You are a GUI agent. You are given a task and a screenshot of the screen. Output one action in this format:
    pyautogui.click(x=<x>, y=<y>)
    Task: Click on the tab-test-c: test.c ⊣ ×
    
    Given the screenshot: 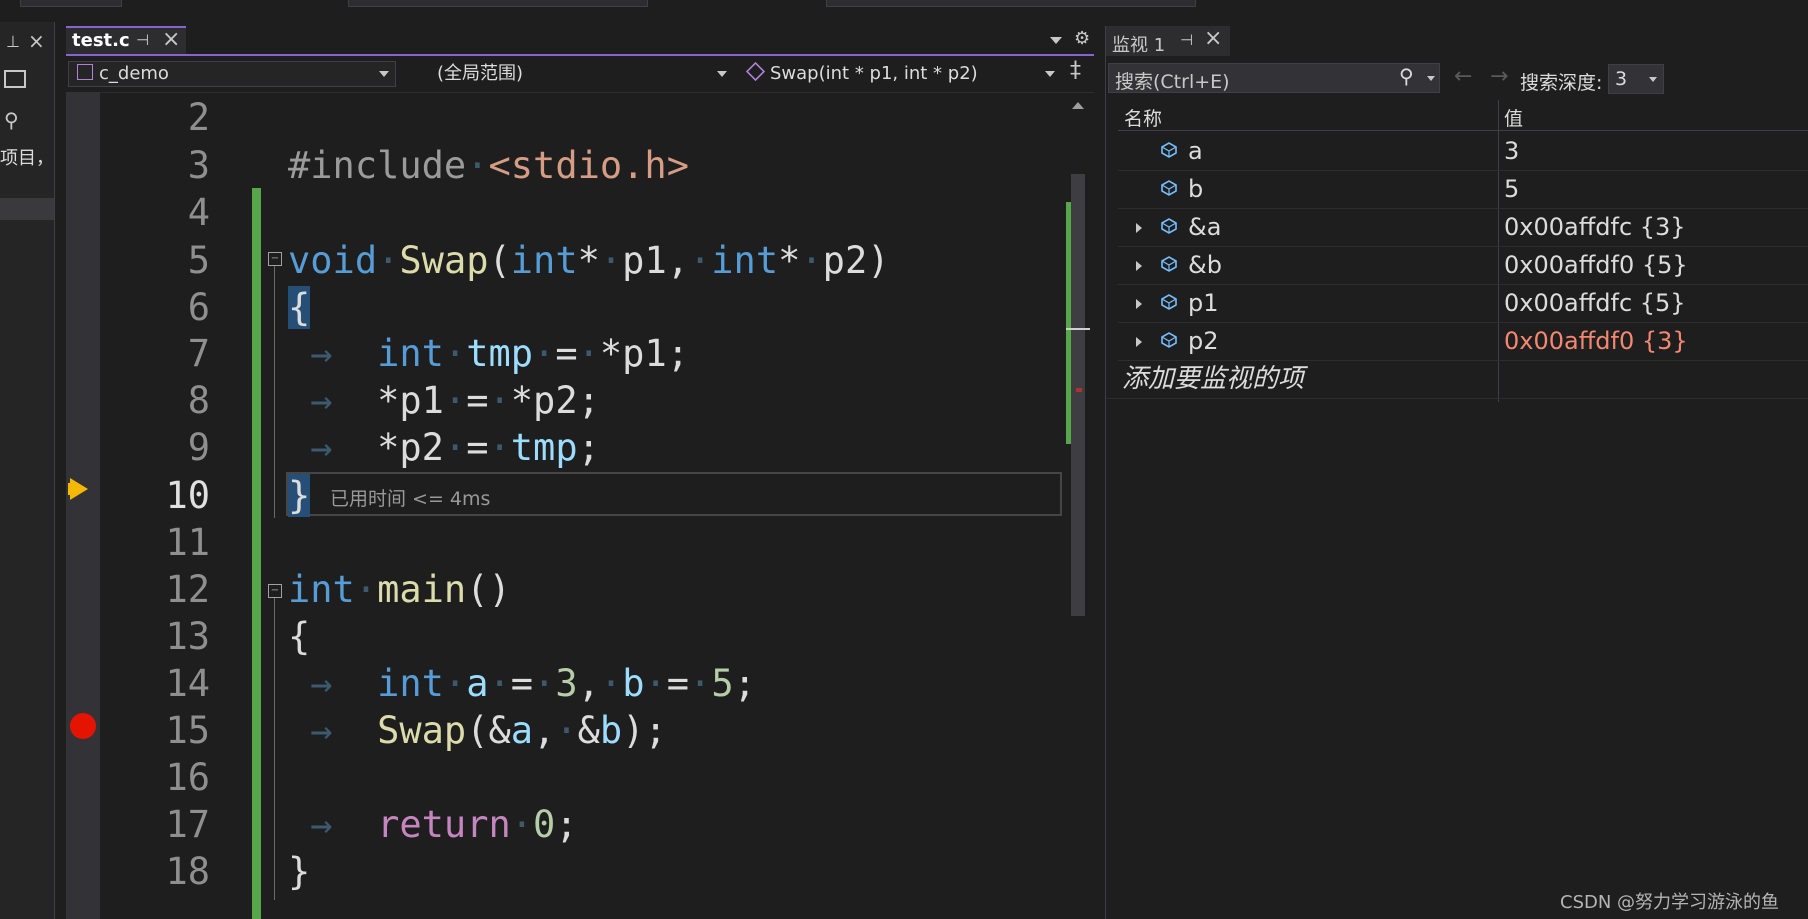 What is the action you would take?
    pyautogui.click(x=126, y=40)
    